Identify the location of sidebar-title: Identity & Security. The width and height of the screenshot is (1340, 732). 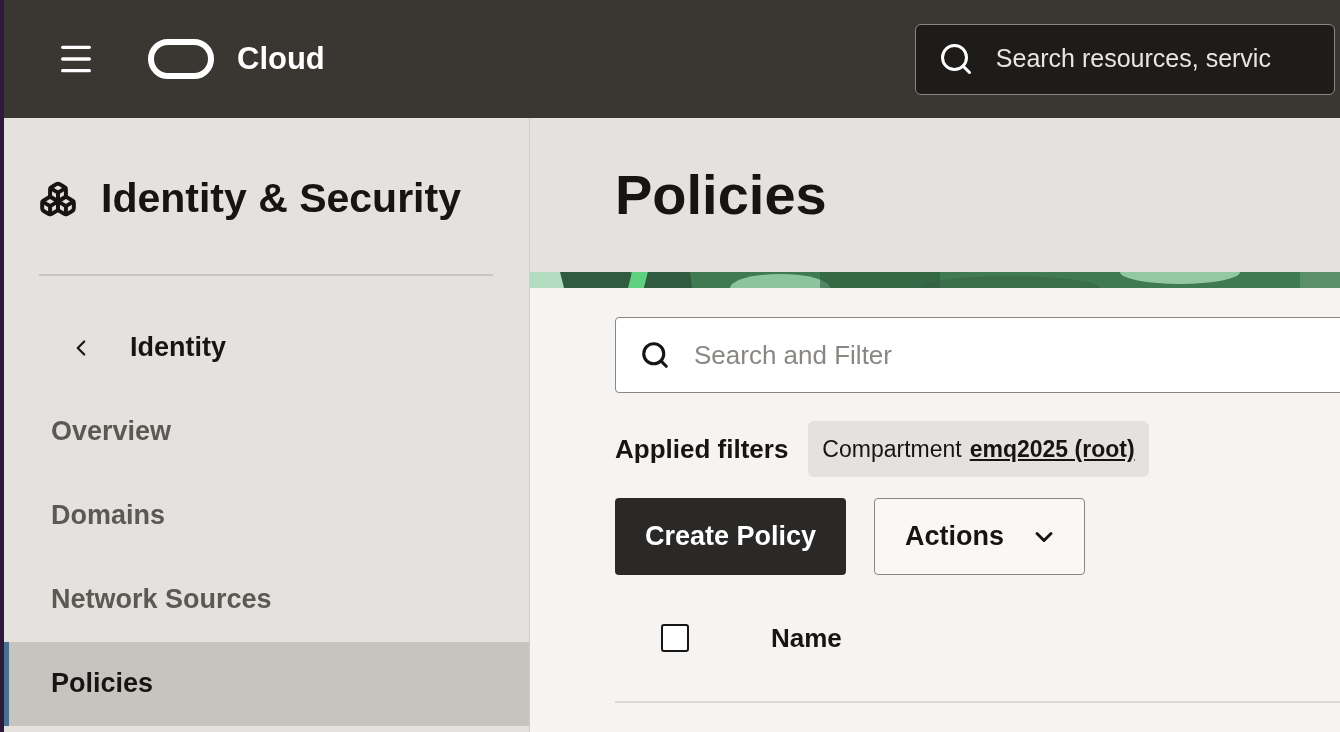
(281, 198).